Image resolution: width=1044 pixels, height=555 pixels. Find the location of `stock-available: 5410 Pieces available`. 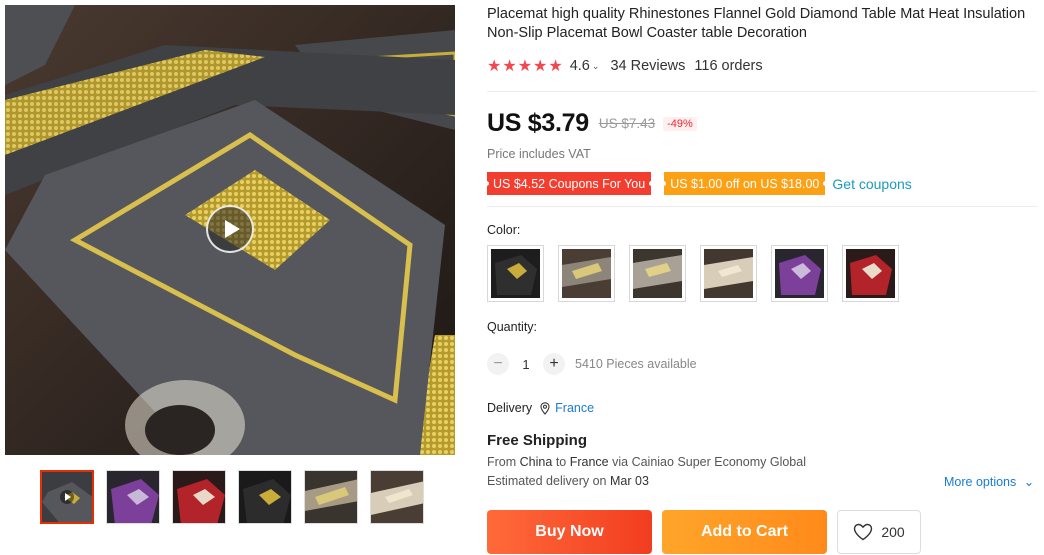

stock-available: 5410 Pieces available is located at coordinates (636, 364).